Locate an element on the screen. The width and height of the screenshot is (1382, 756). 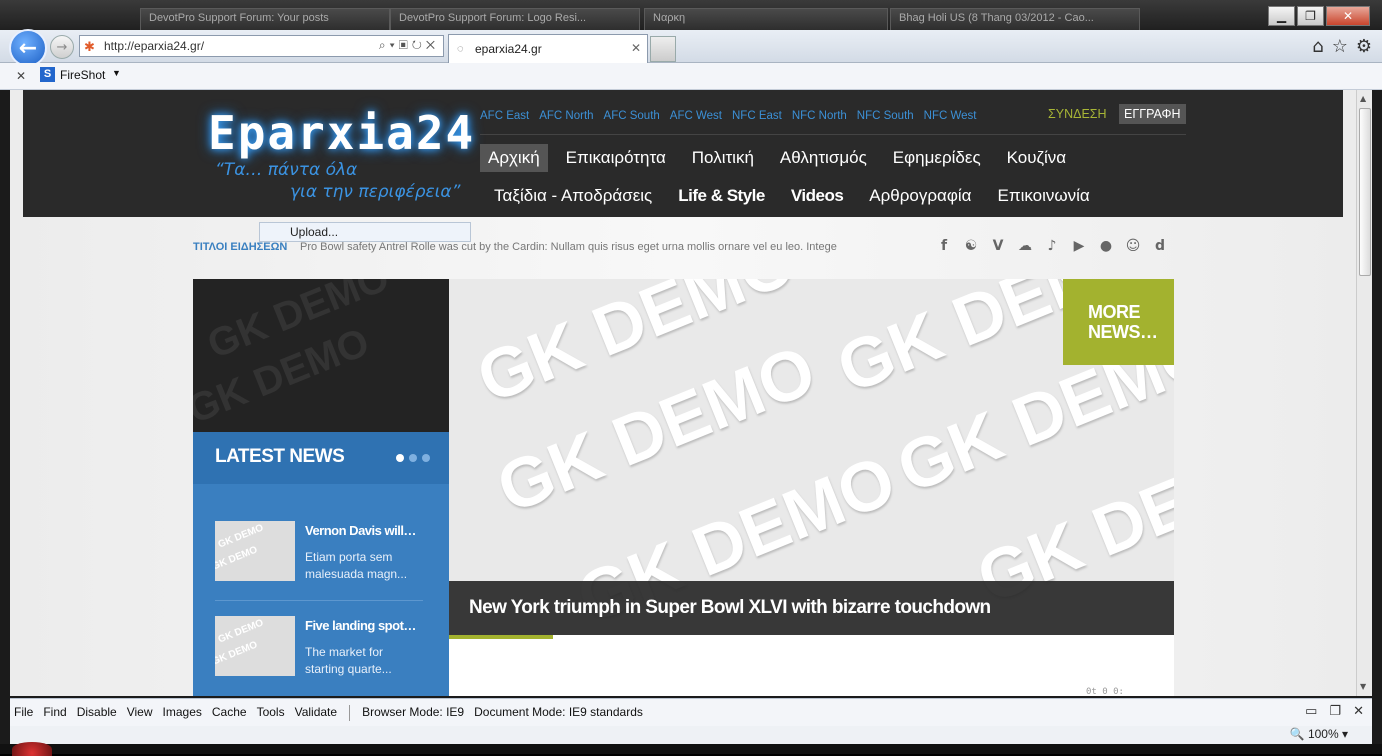
facebook-icon: f is located at coordinates (944, 246).